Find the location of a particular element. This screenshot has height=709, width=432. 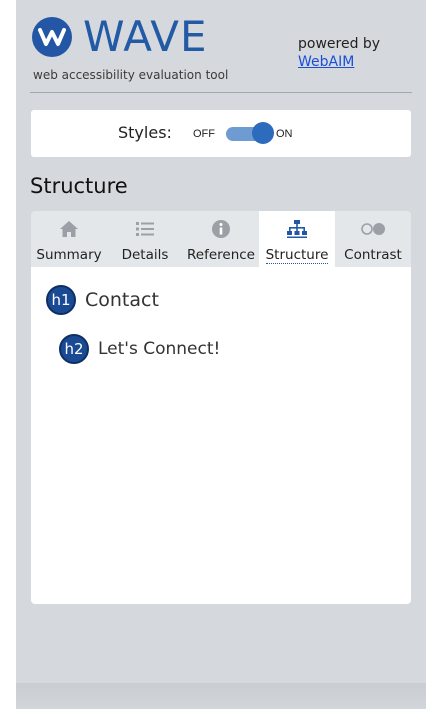

tab-contrast-label: Contrast is located at coordinates (373, 255).